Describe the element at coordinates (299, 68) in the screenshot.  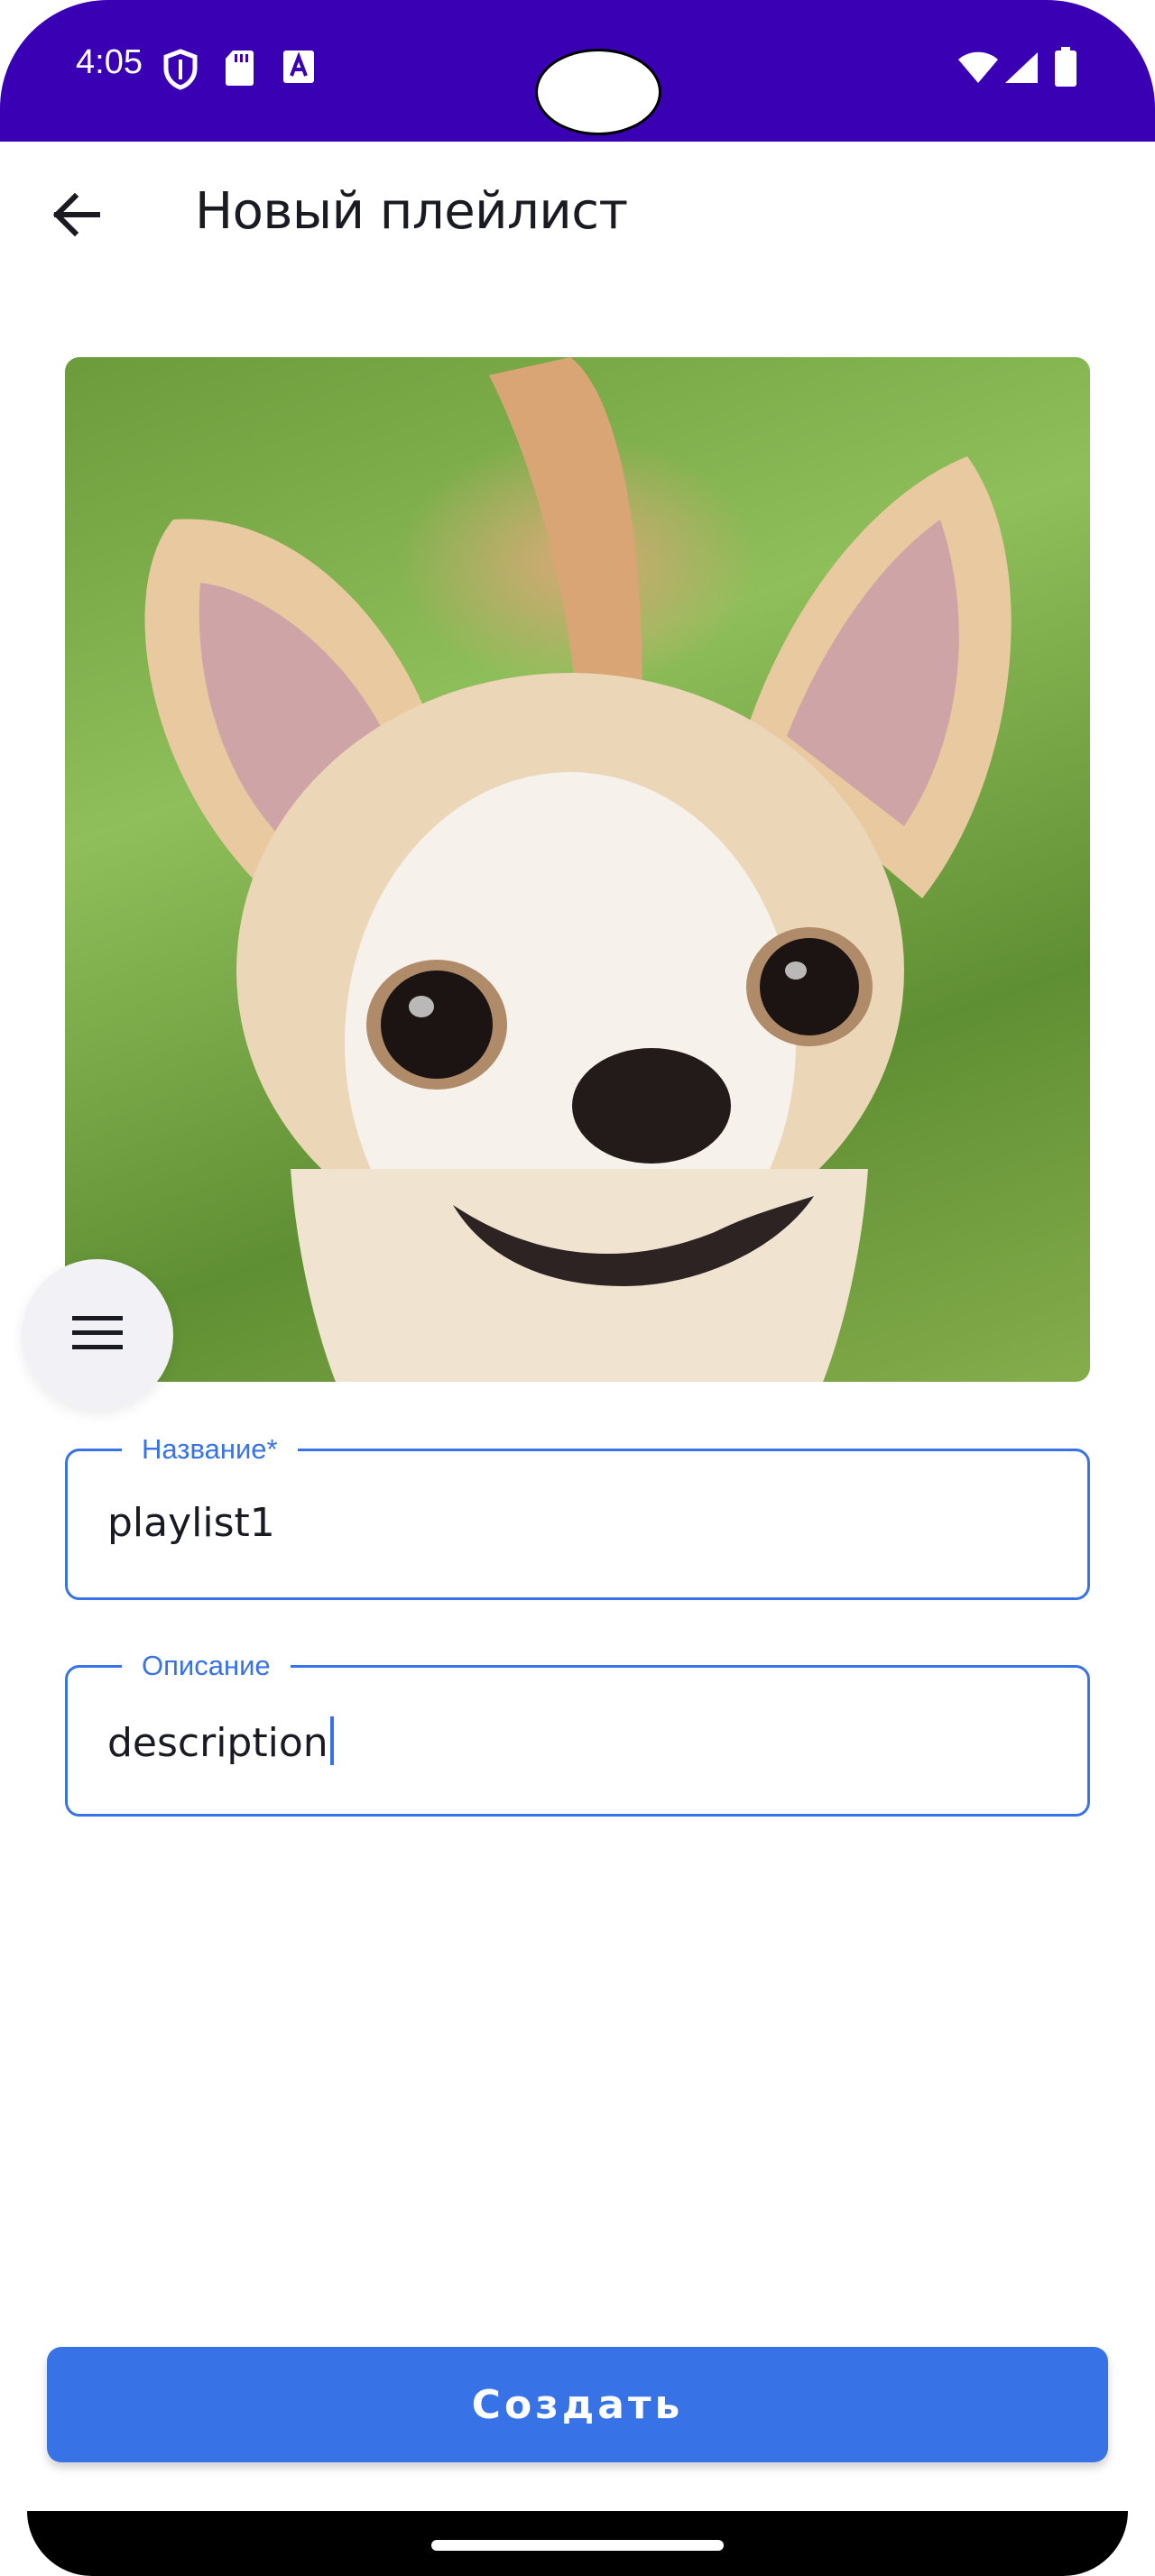
I see `text-a-icon` at that location.